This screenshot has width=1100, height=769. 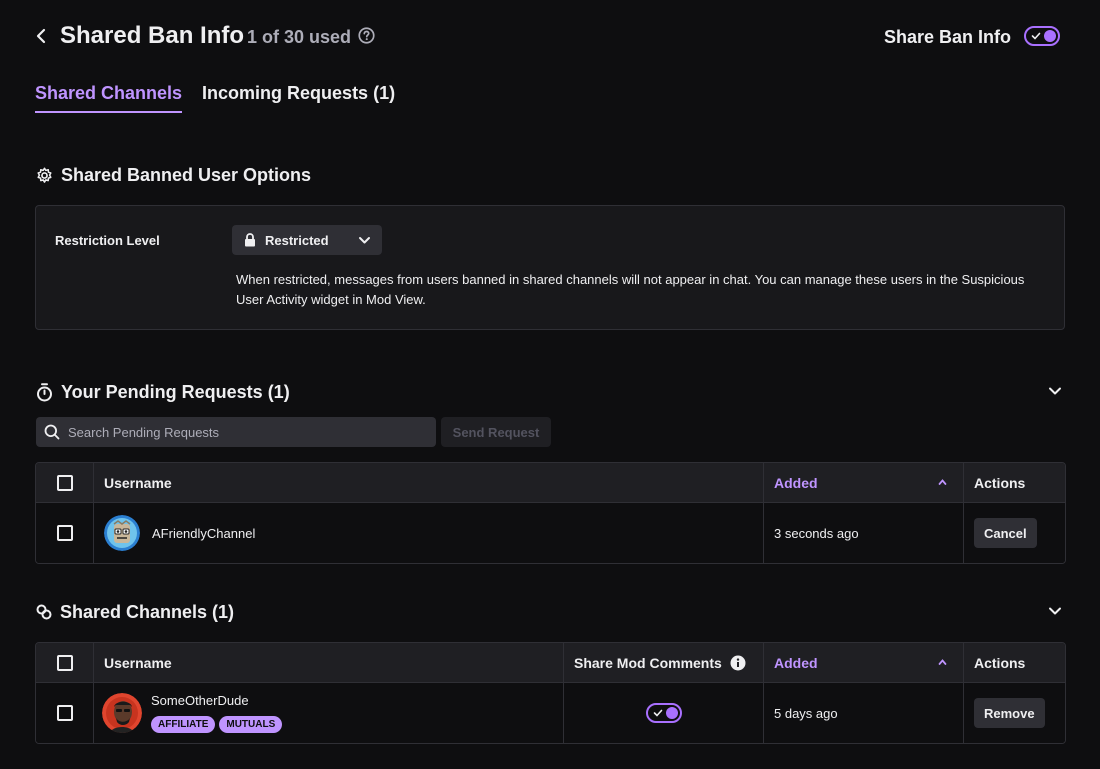 What do you see at coordinates (252, 432) in the screenshot?
I see `search-input` at bounding box center [252, 432].